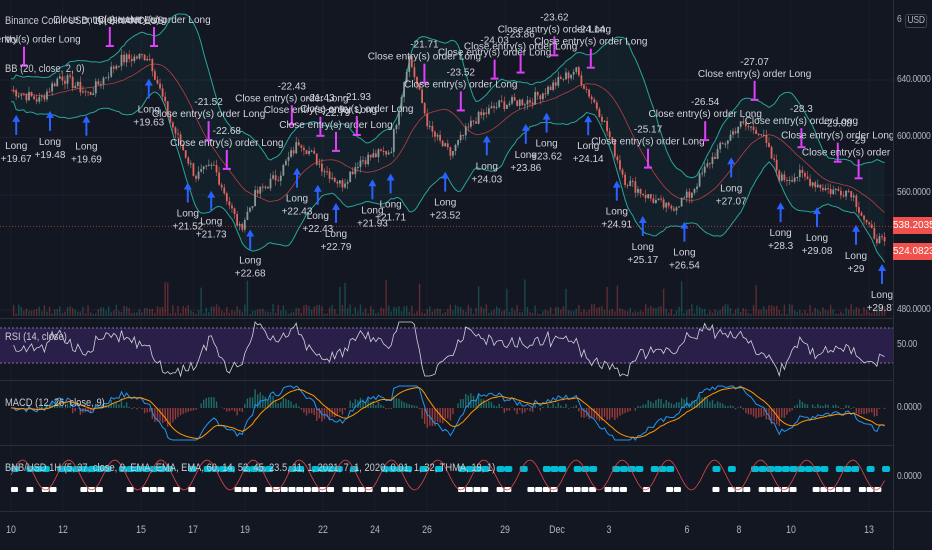  Describe the element at coordinates (616, 184) in the screenshot. I see `long-arrow-head-icon` at that location.